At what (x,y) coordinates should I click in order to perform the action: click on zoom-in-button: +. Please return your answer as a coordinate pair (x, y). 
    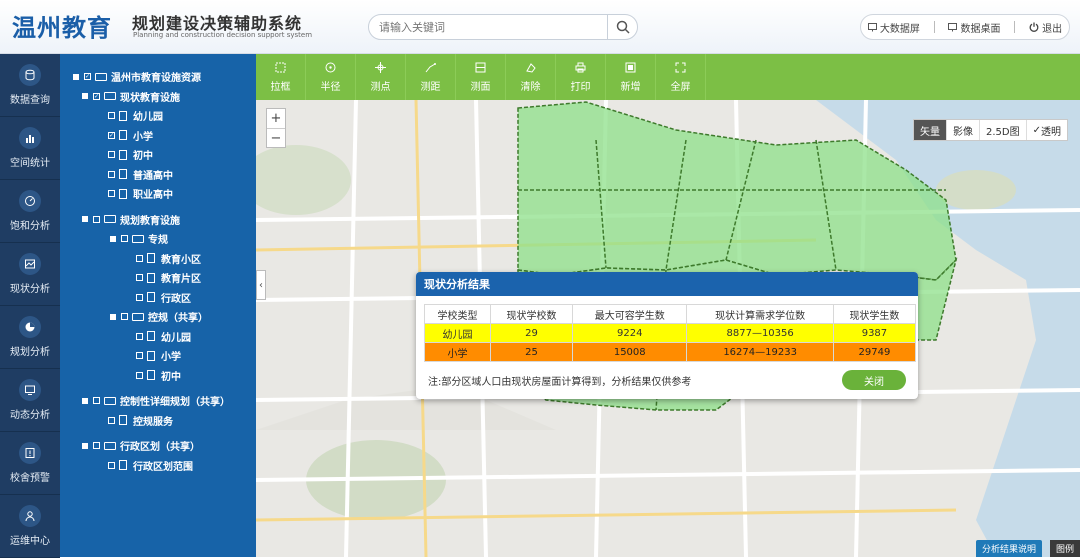
    Looking at the image, I should click on (276, 118).